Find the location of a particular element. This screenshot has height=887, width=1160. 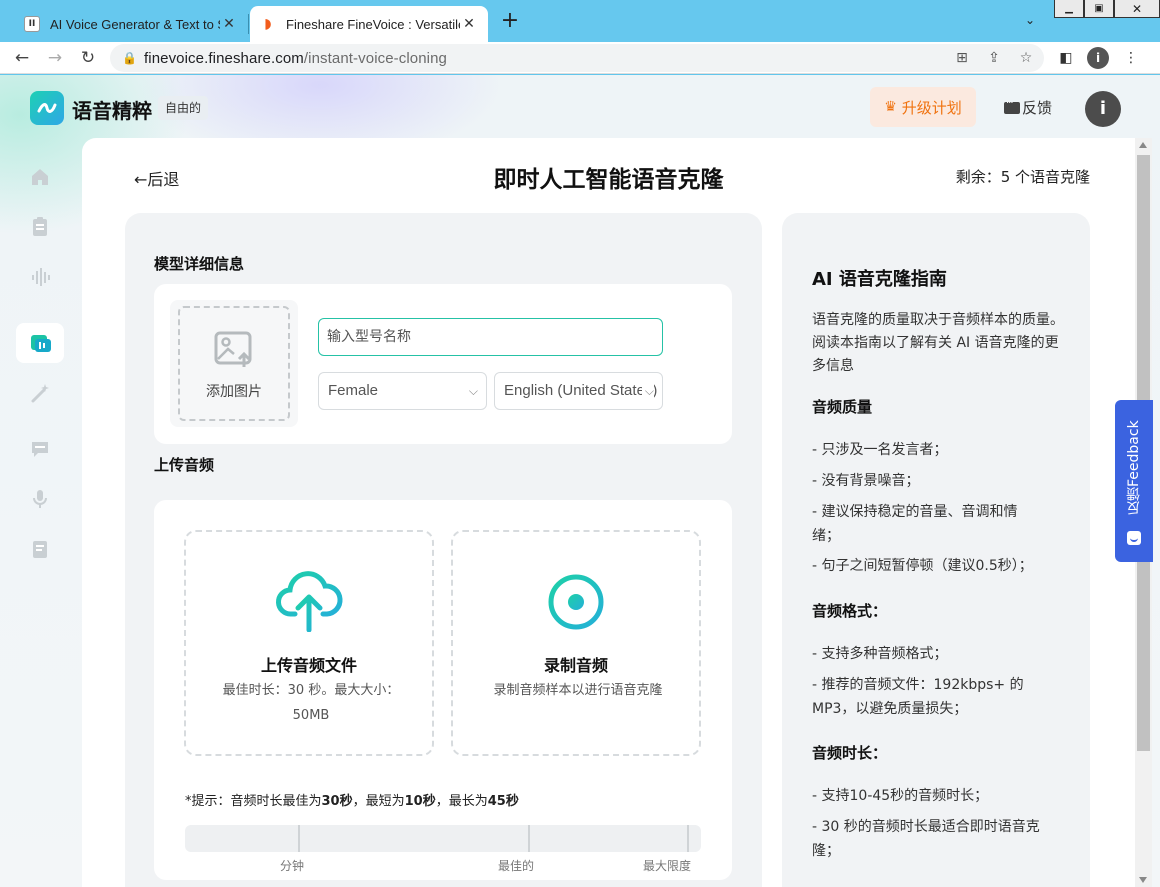

waveform-icon is located at coordinates (41, 277).